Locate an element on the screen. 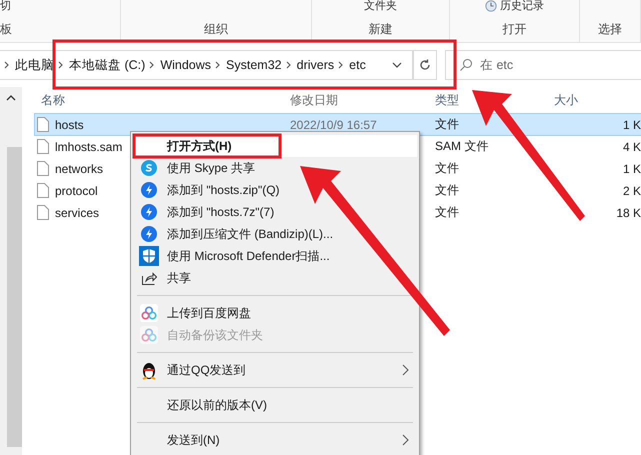 The width and height of the screenshot is (641, 455). penguin-icon is located at coordinates (149, 370).